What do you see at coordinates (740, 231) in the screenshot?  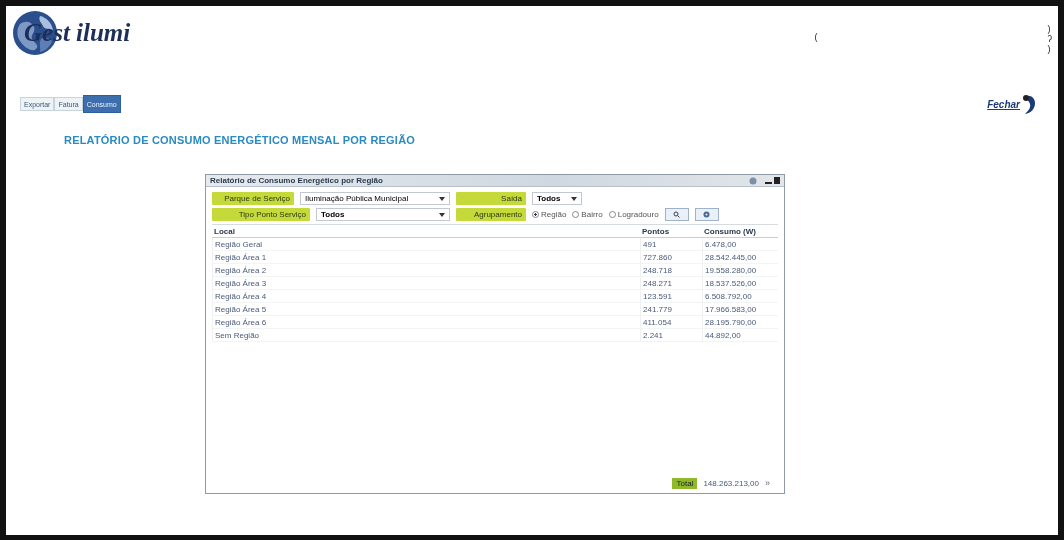 I see `column-header: Consumo (W)` at bounding box center [740, 231].